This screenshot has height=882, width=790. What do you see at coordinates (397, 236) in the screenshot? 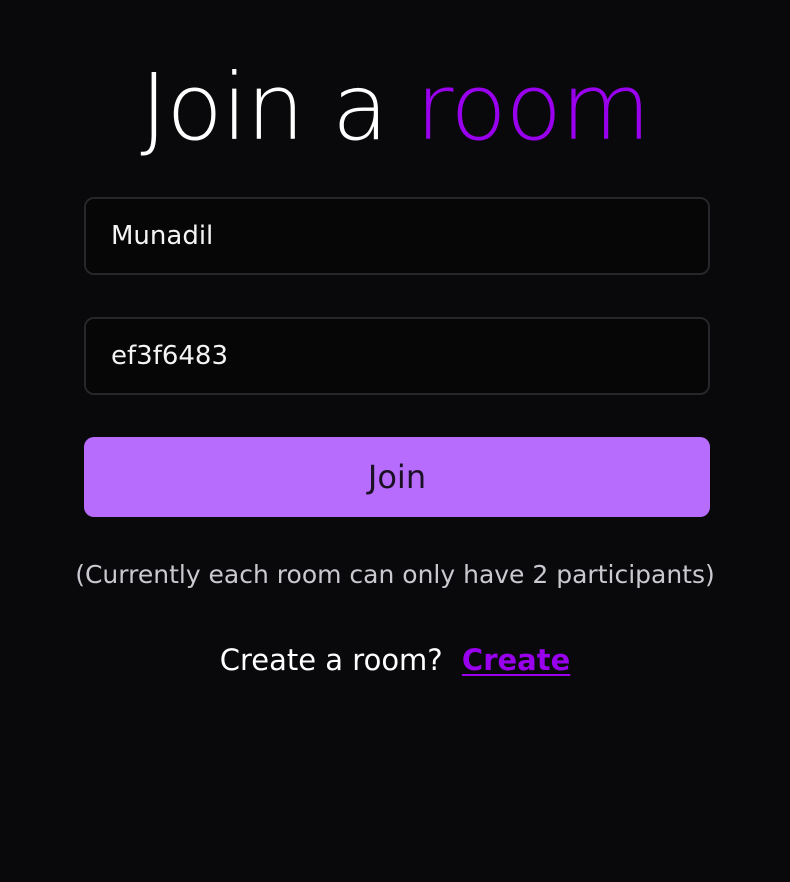
I see `name-input` at bounding box center [397, 236].